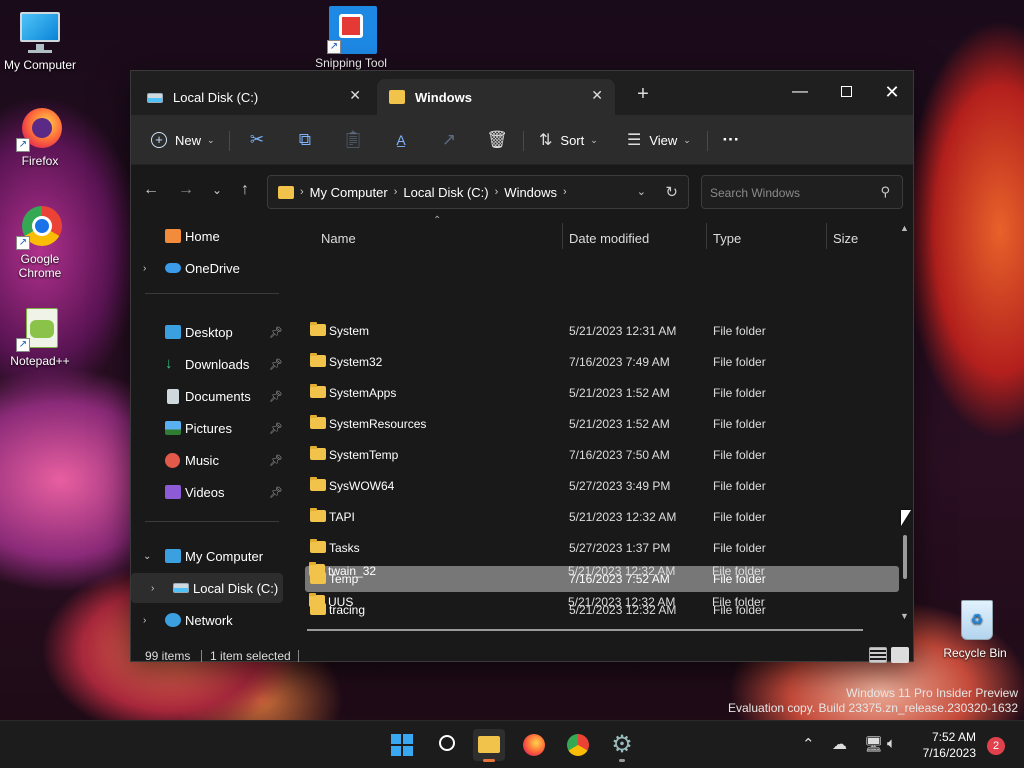 The image size is (1024, 768). I want to click on share-icon: ↗, so click(449, 140).